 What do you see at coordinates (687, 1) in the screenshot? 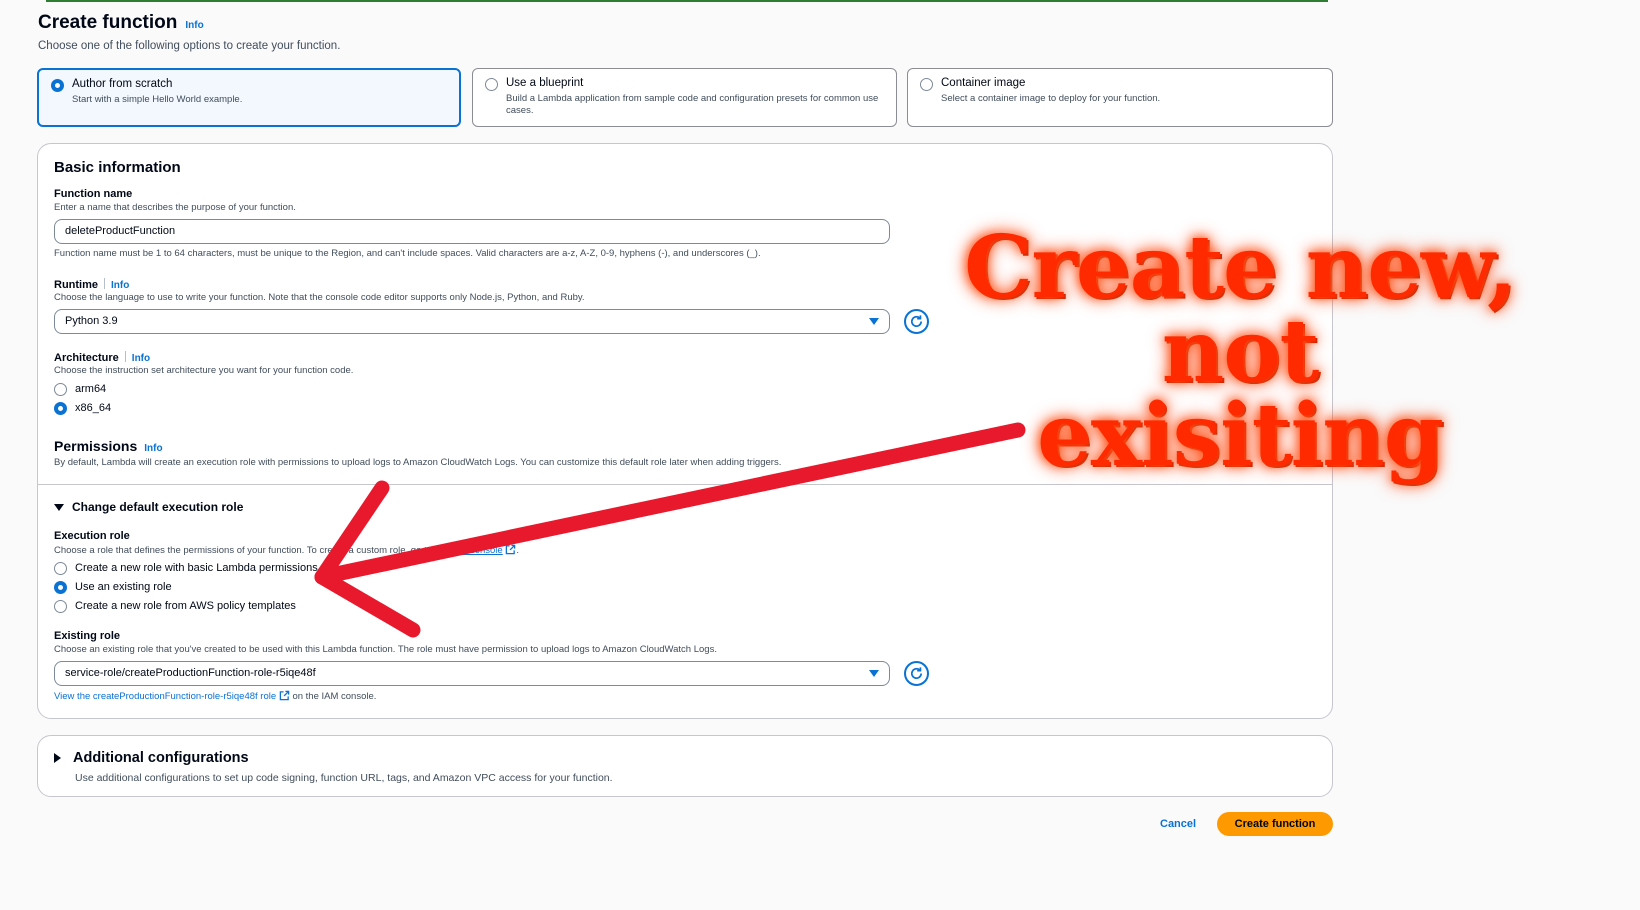
I see `top-progress-line` at bounding box center [687, 1].